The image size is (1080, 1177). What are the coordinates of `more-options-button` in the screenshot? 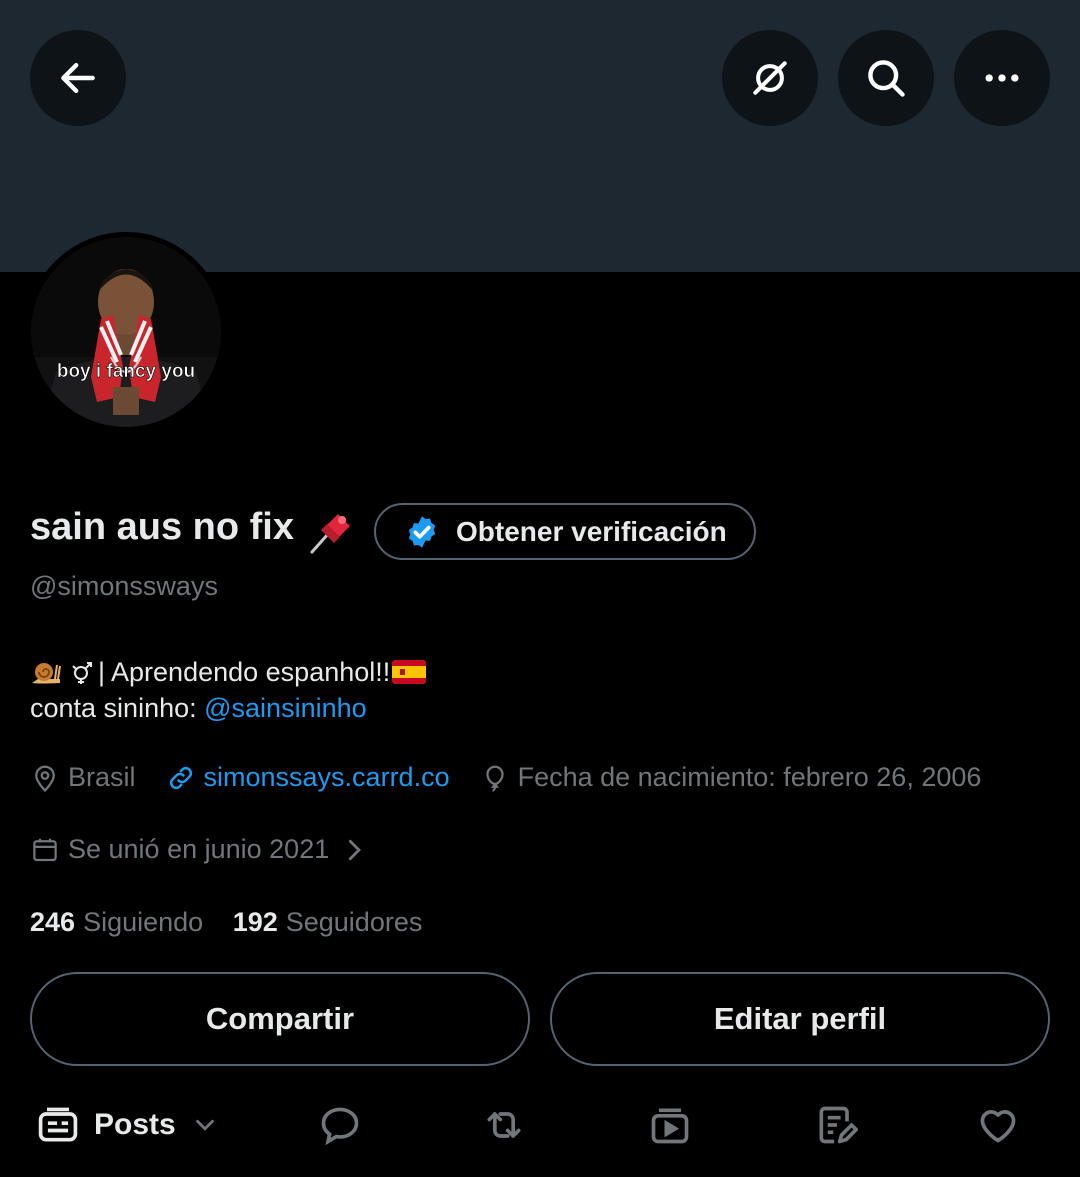 It's located at (1002, 78).